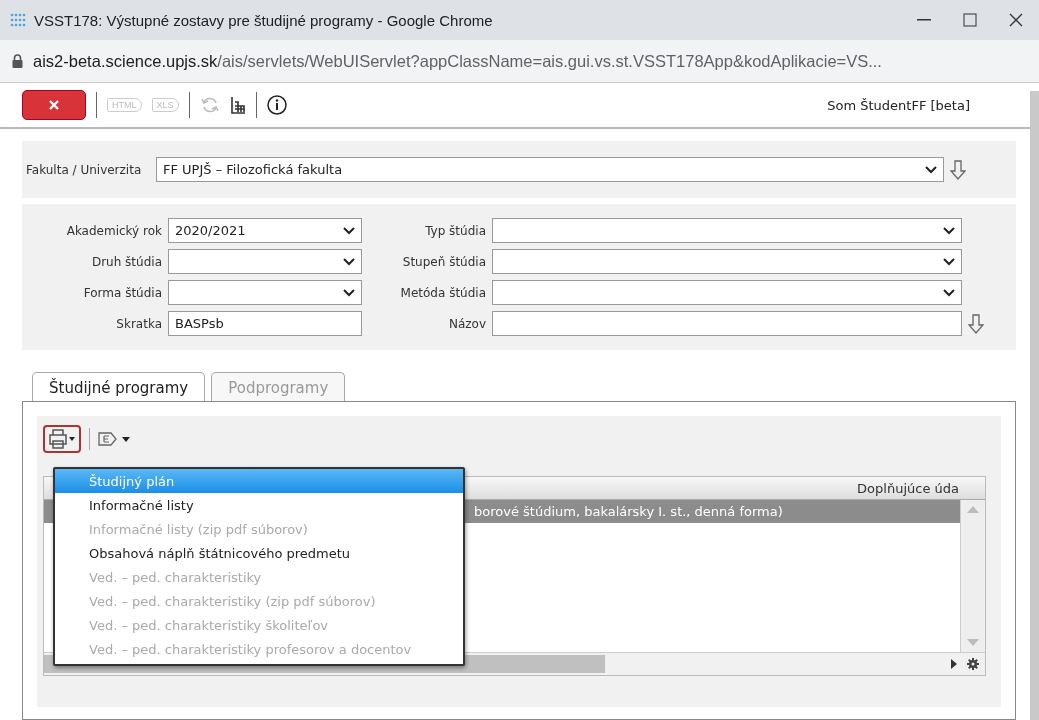 Image resolution: width=1039 pixels, height=720 pixels. What do you see at coordinates (954, 664) in the screenshot?
I see `scroll-right-icon` at bounding box center [954, 664].